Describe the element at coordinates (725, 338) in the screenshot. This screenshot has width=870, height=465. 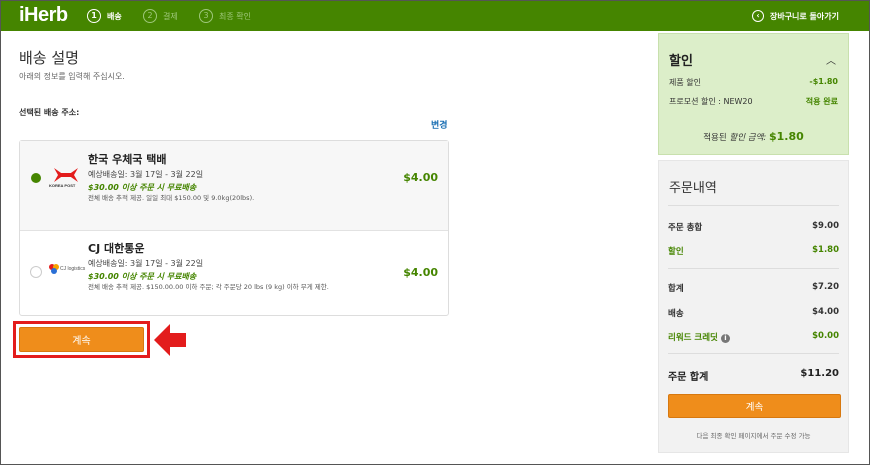
I see `info-icon: i` at that location.